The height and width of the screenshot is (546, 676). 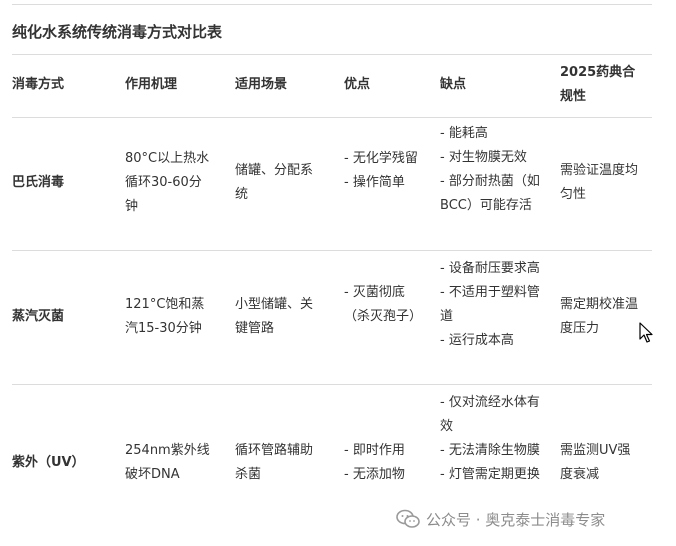 I want to click on cons-item: - 部分耐热菌（如BCC）可能存活, so click(x=490, y=193).